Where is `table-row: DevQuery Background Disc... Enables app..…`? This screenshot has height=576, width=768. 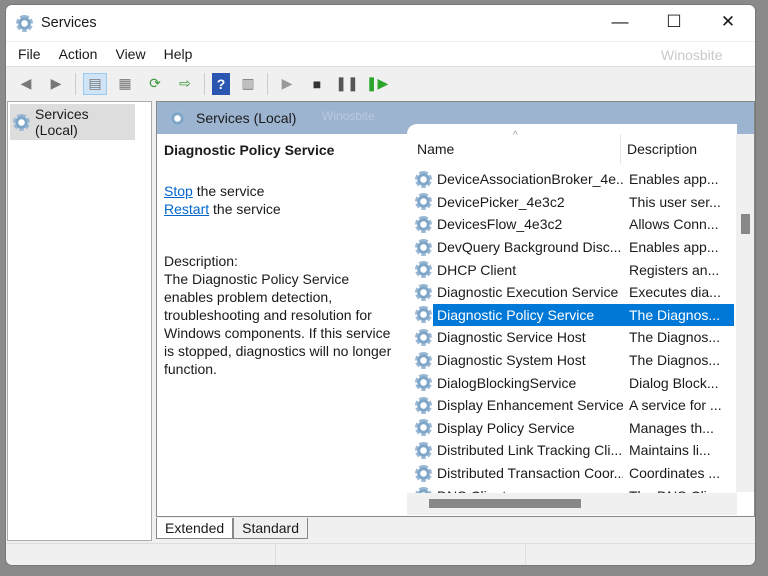 table-row: DevQuery Background Disc... Enables app..… is located at coordinates (572, 247).